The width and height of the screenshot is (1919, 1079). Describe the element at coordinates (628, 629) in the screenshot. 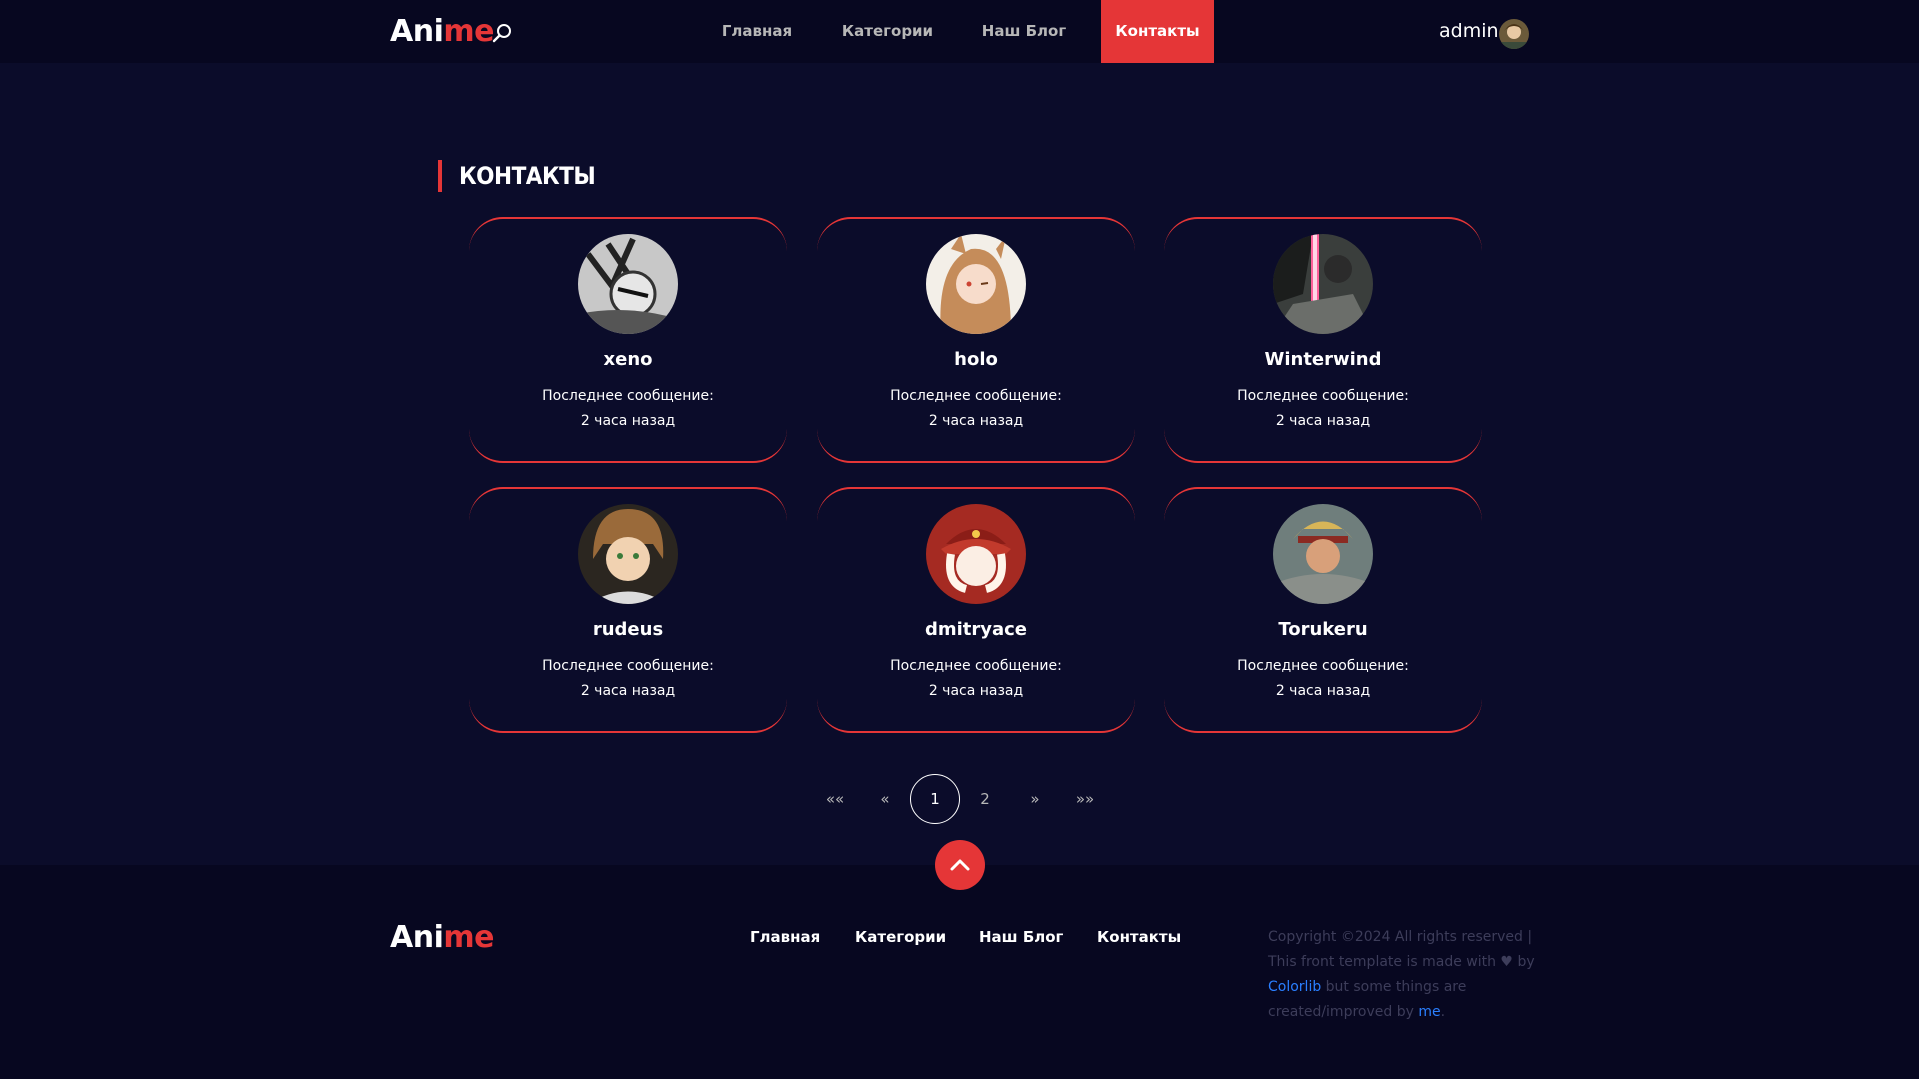

I see `contact-name: rudeus` at that location.